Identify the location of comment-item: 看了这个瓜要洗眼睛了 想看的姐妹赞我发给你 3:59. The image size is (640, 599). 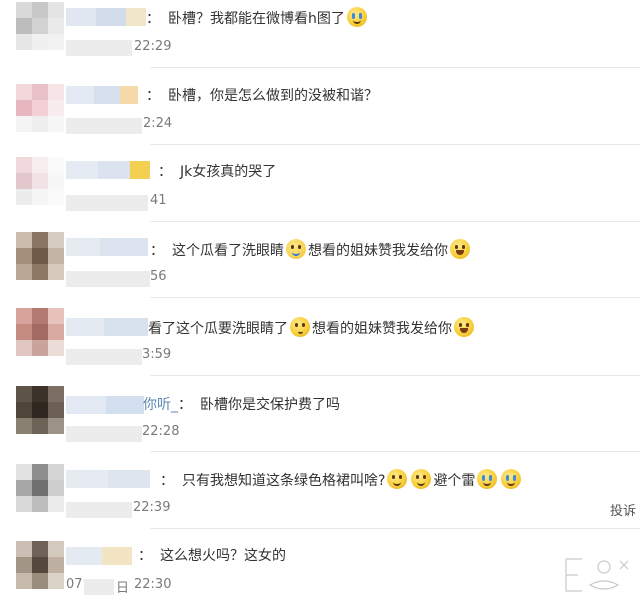
(320, 337).